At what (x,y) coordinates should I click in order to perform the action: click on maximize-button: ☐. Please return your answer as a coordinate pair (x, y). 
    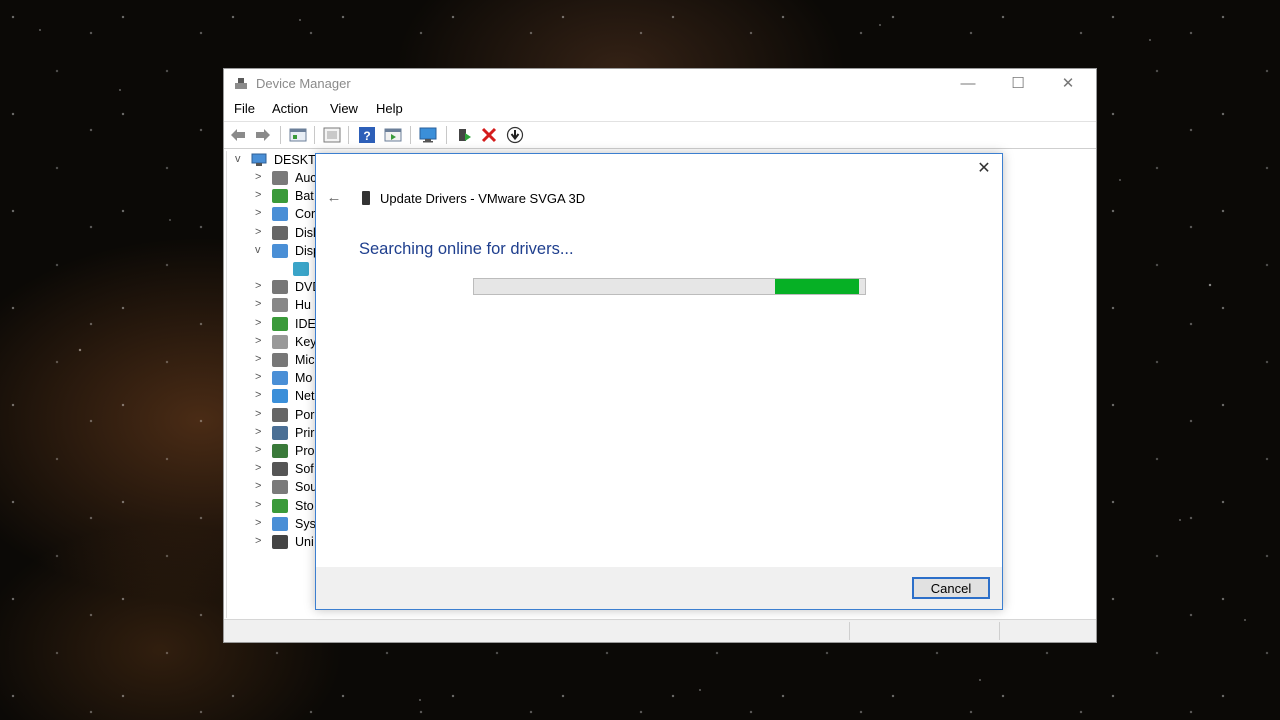
    Looking at the image, I should click on (1018, 84).